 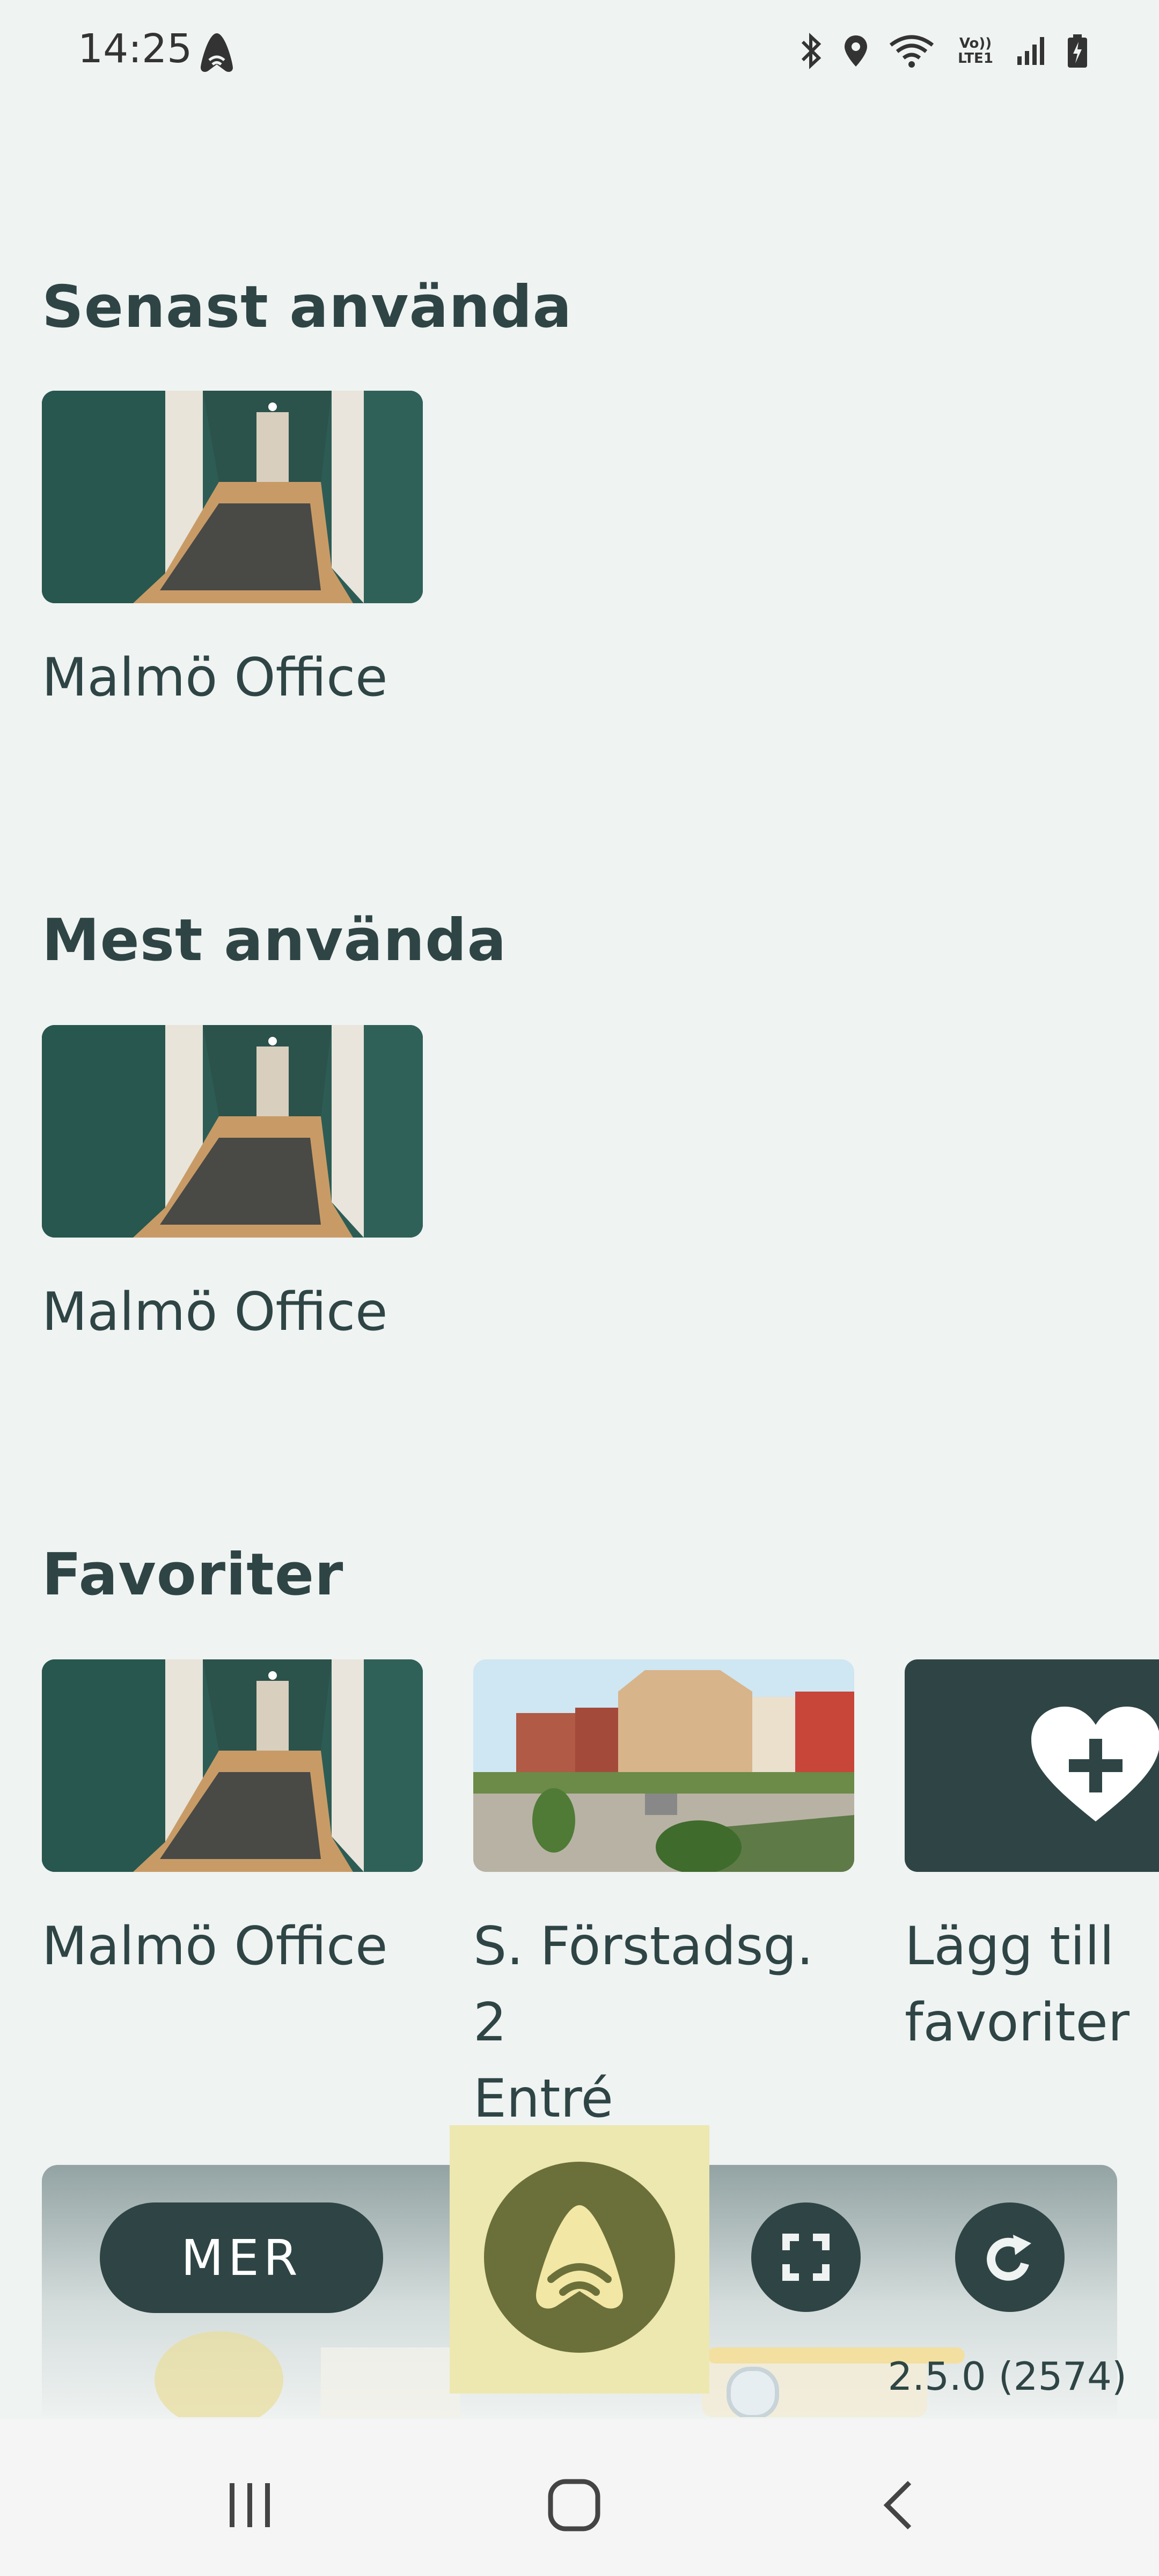 I want to click on refresh-button, so click(x=1010, y=2257).